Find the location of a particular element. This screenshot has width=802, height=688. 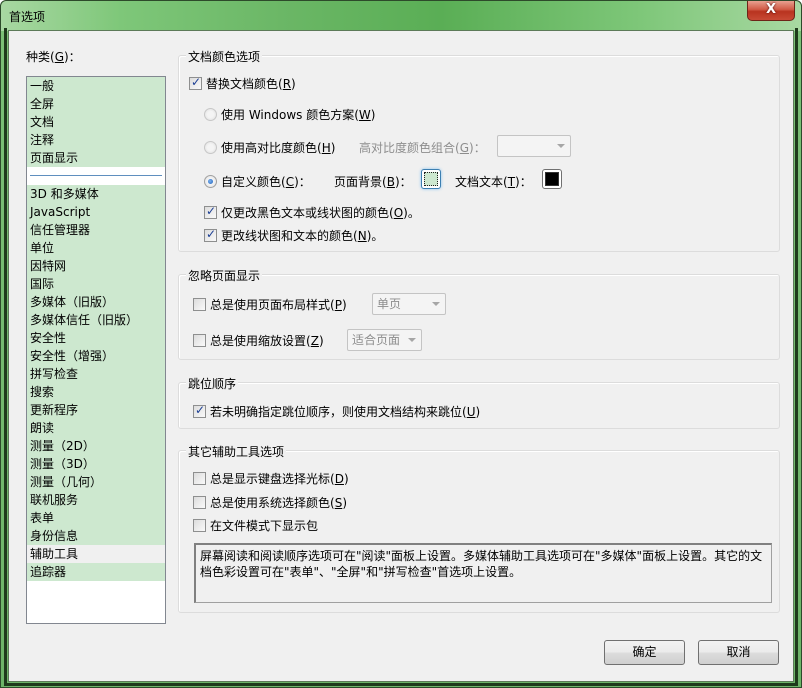

category-item: 测量（几何） is located at coordinates (96, 482).